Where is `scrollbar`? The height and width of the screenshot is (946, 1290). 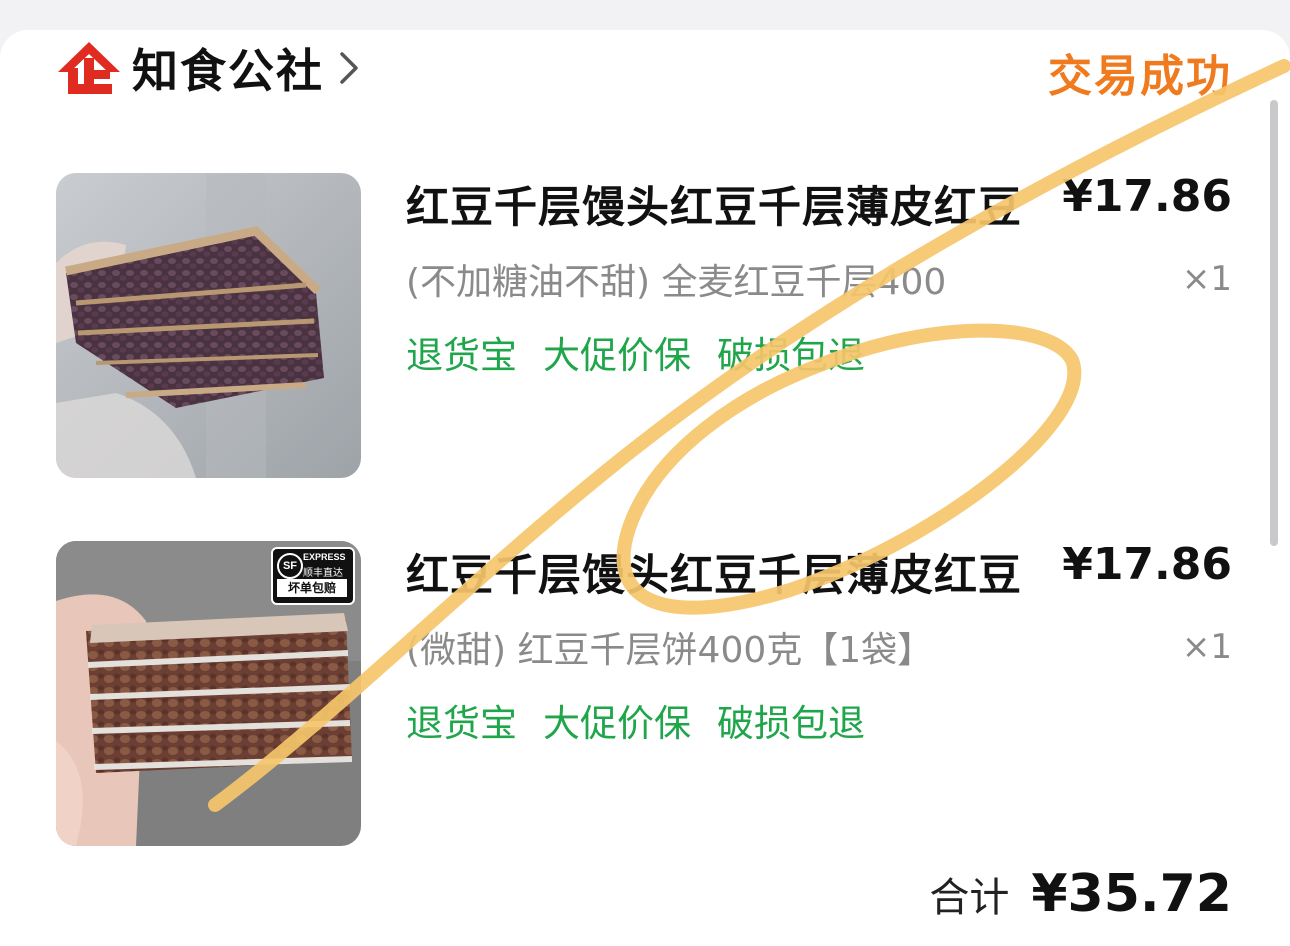
scrollbar is located at coordinates (1274, 323).